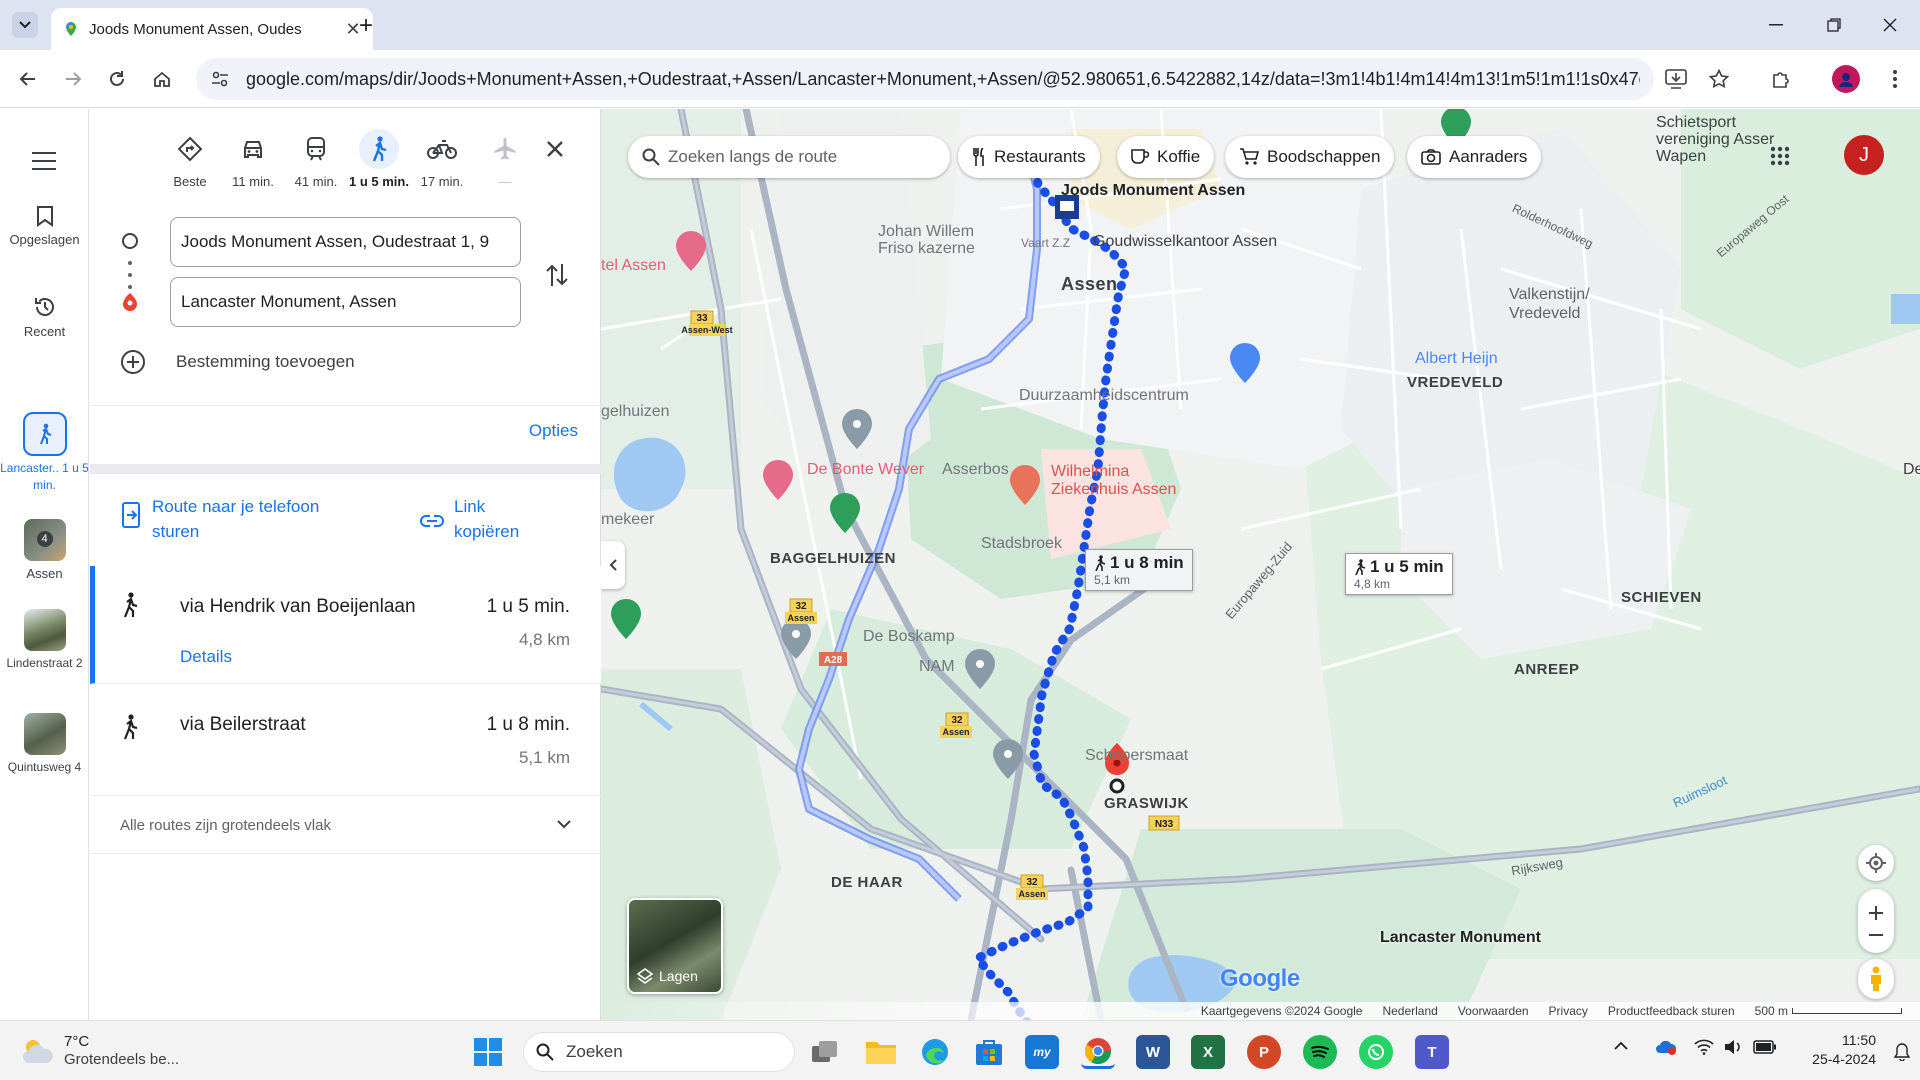  I want to click on profile-button, so click(1846, 79).